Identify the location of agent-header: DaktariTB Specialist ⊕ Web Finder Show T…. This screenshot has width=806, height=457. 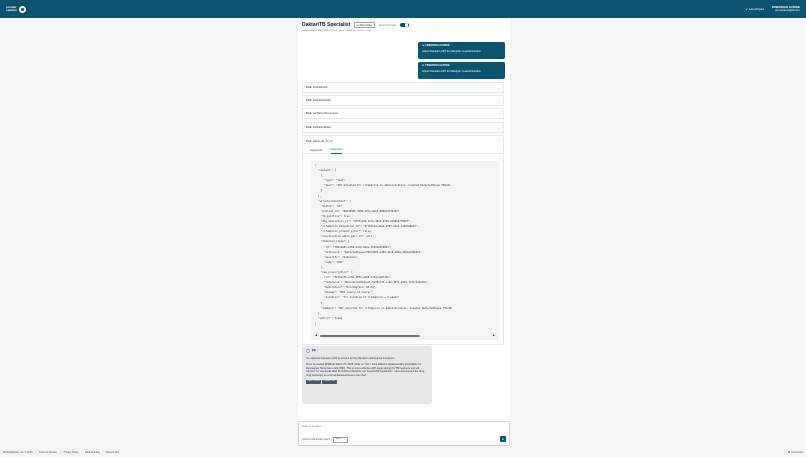
(355, 25).